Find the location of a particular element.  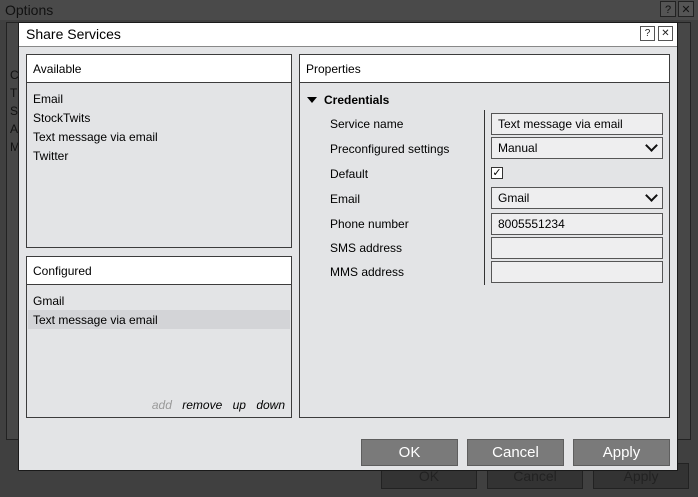

collapse-triangle-icon is located at coordinates (312, 100).